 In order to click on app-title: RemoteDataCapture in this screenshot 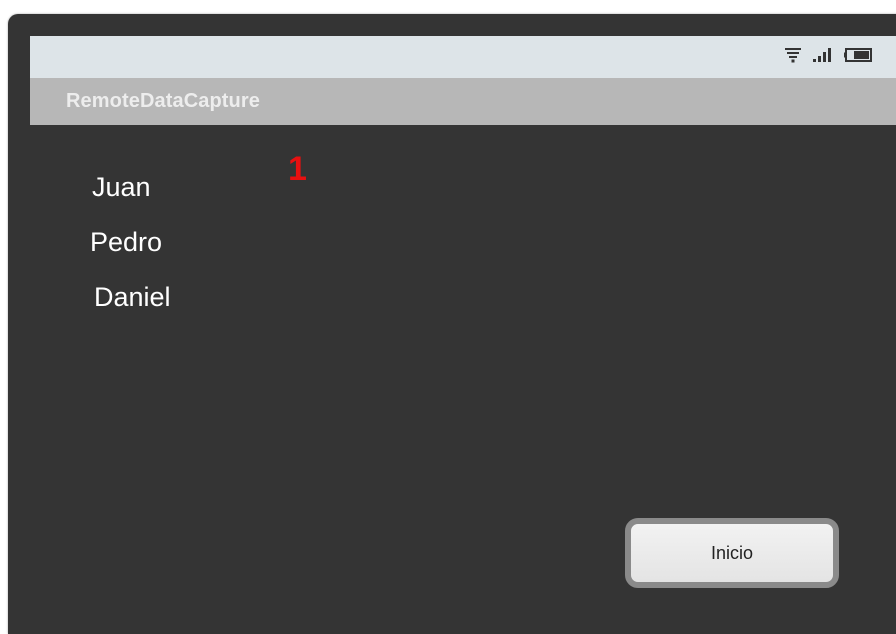, I will do `click(163, 101)`.